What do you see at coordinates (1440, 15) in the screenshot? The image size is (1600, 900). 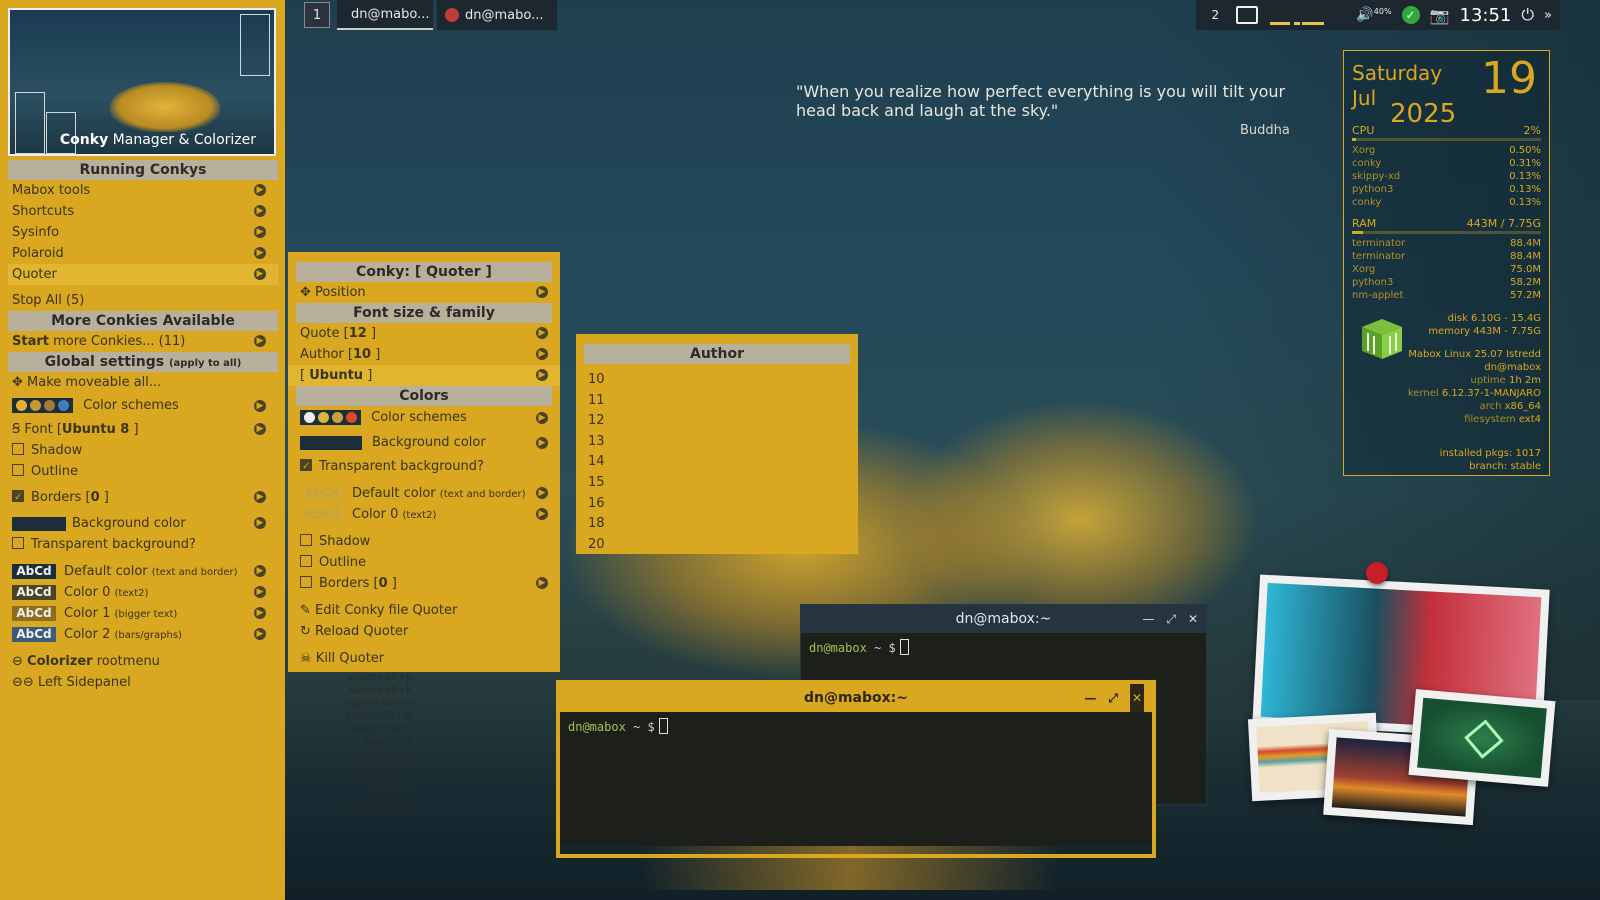 I see `screenshot-icon: 📷` at bounding box center [1440, 15].